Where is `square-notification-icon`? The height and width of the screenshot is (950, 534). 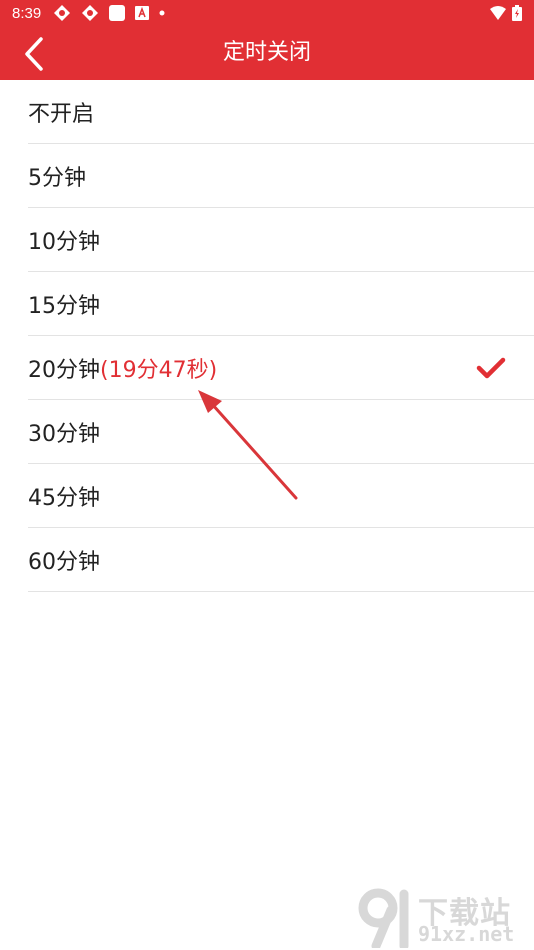 square-notification-icon is located at coordinates (117, 13).